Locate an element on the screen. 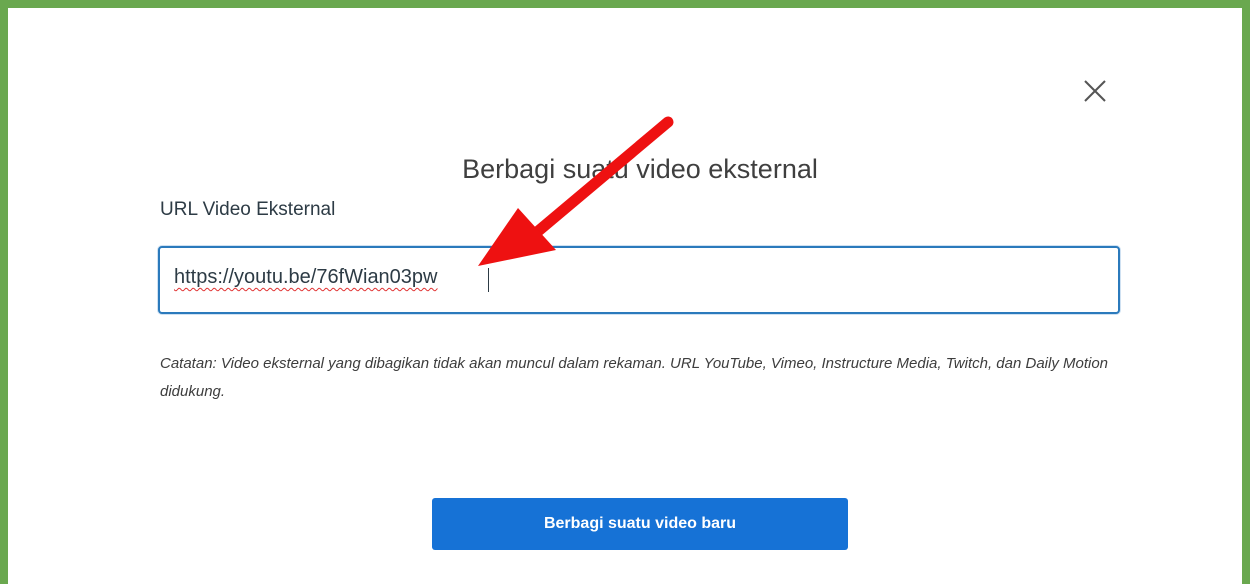 The width and height of the screenshot is (1250, 584). url-input: https://youtu.be/76fWian03pw is located at coordinates (639, 280).